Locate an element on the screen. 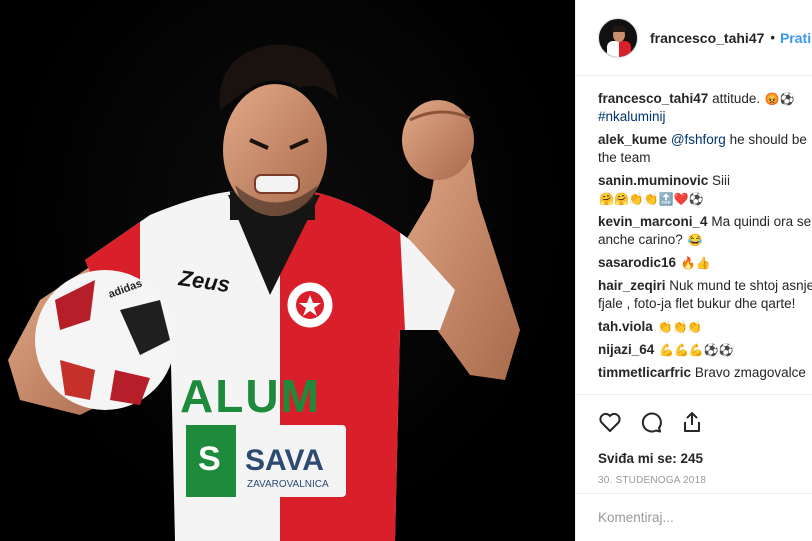 This screenshot has width=812, height=541. caption-text: attitude. is located at coordinates (736, 98).